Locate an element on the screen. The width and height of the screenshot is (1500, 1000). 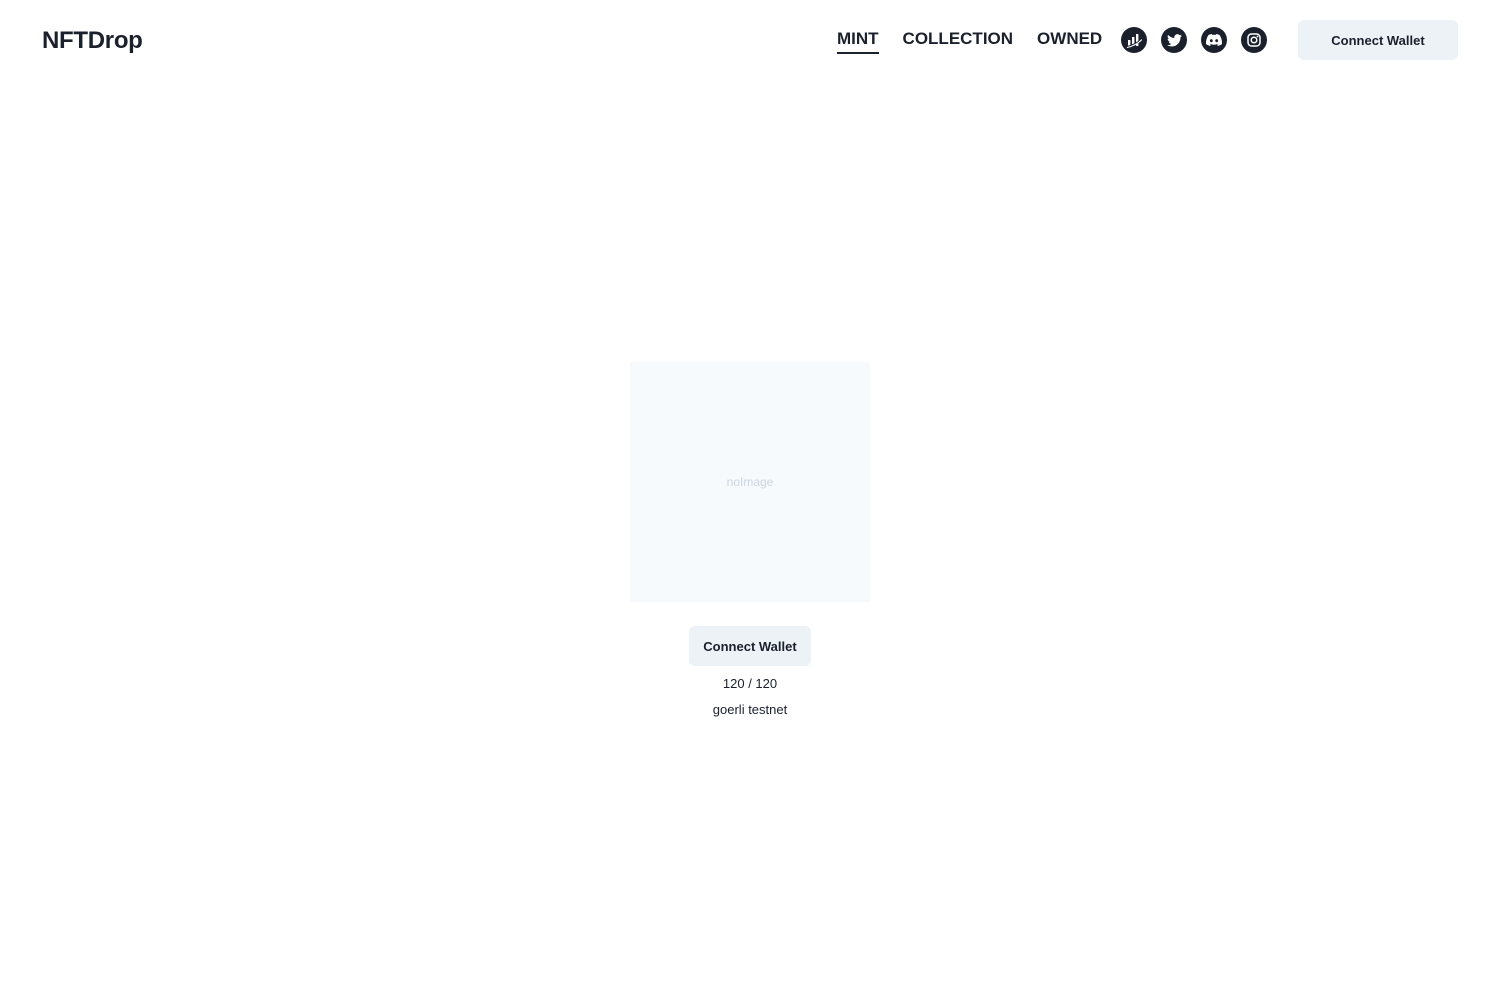
social-links is located at coordinates (1194, 40).